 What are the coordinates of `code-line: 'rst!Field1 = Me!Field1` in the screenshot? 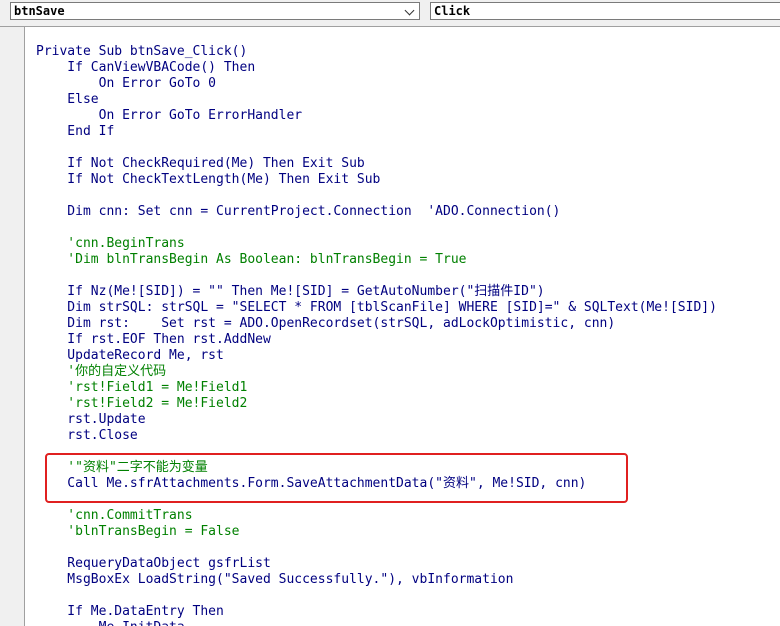 It's located at (376, 388).